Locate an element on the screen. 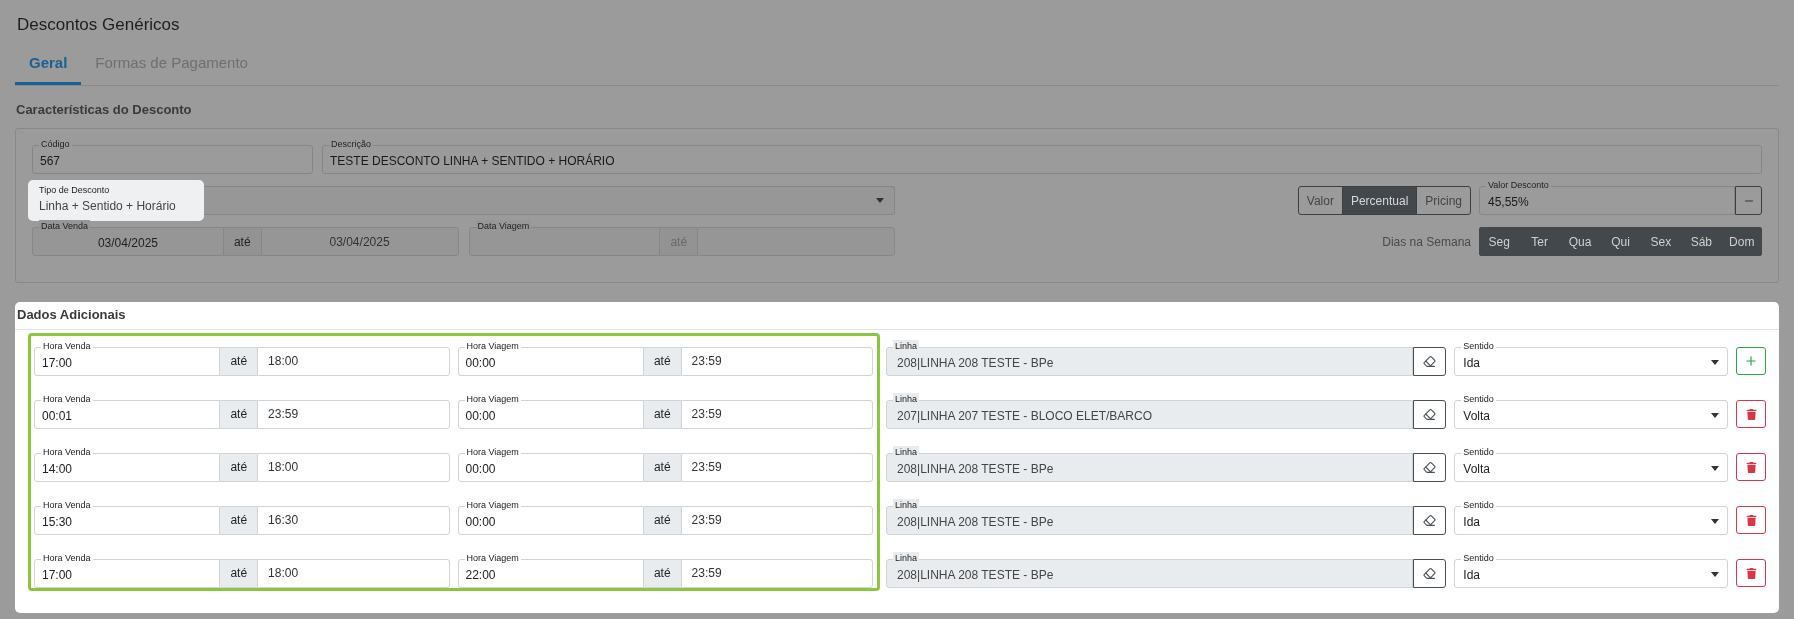 The image size is (1794, 619). field-label: Valor Desconto is located at coordinates (1518, 185).